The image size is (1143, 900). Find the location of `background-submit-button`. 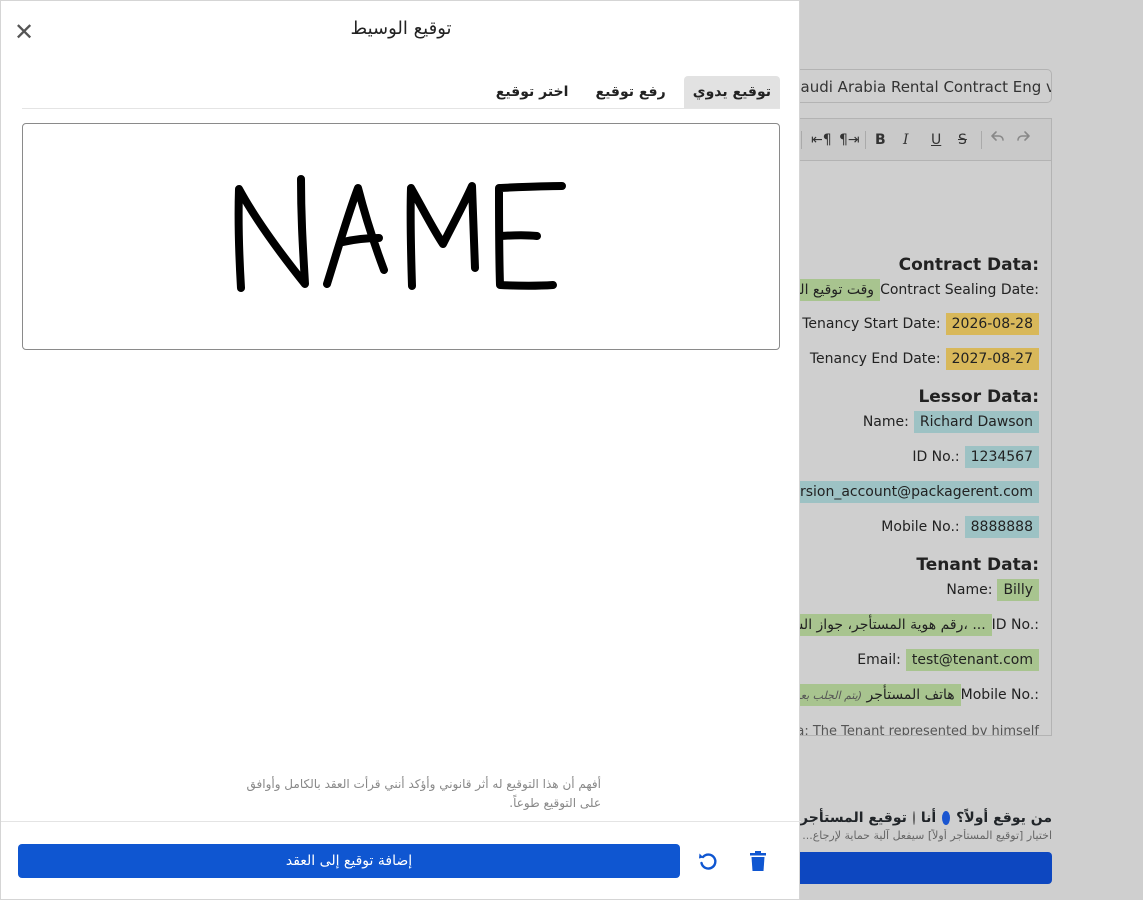

background-submit-button is located at coordinates (921, 868).